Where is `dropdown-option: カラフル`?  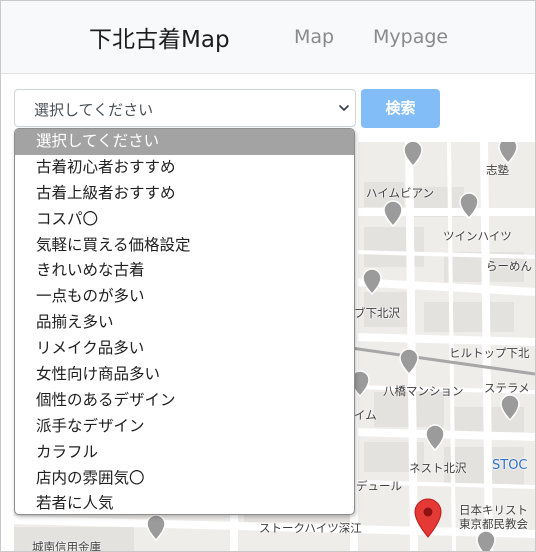
dropdown-option: カラフル is located at coordinates (184, 453).